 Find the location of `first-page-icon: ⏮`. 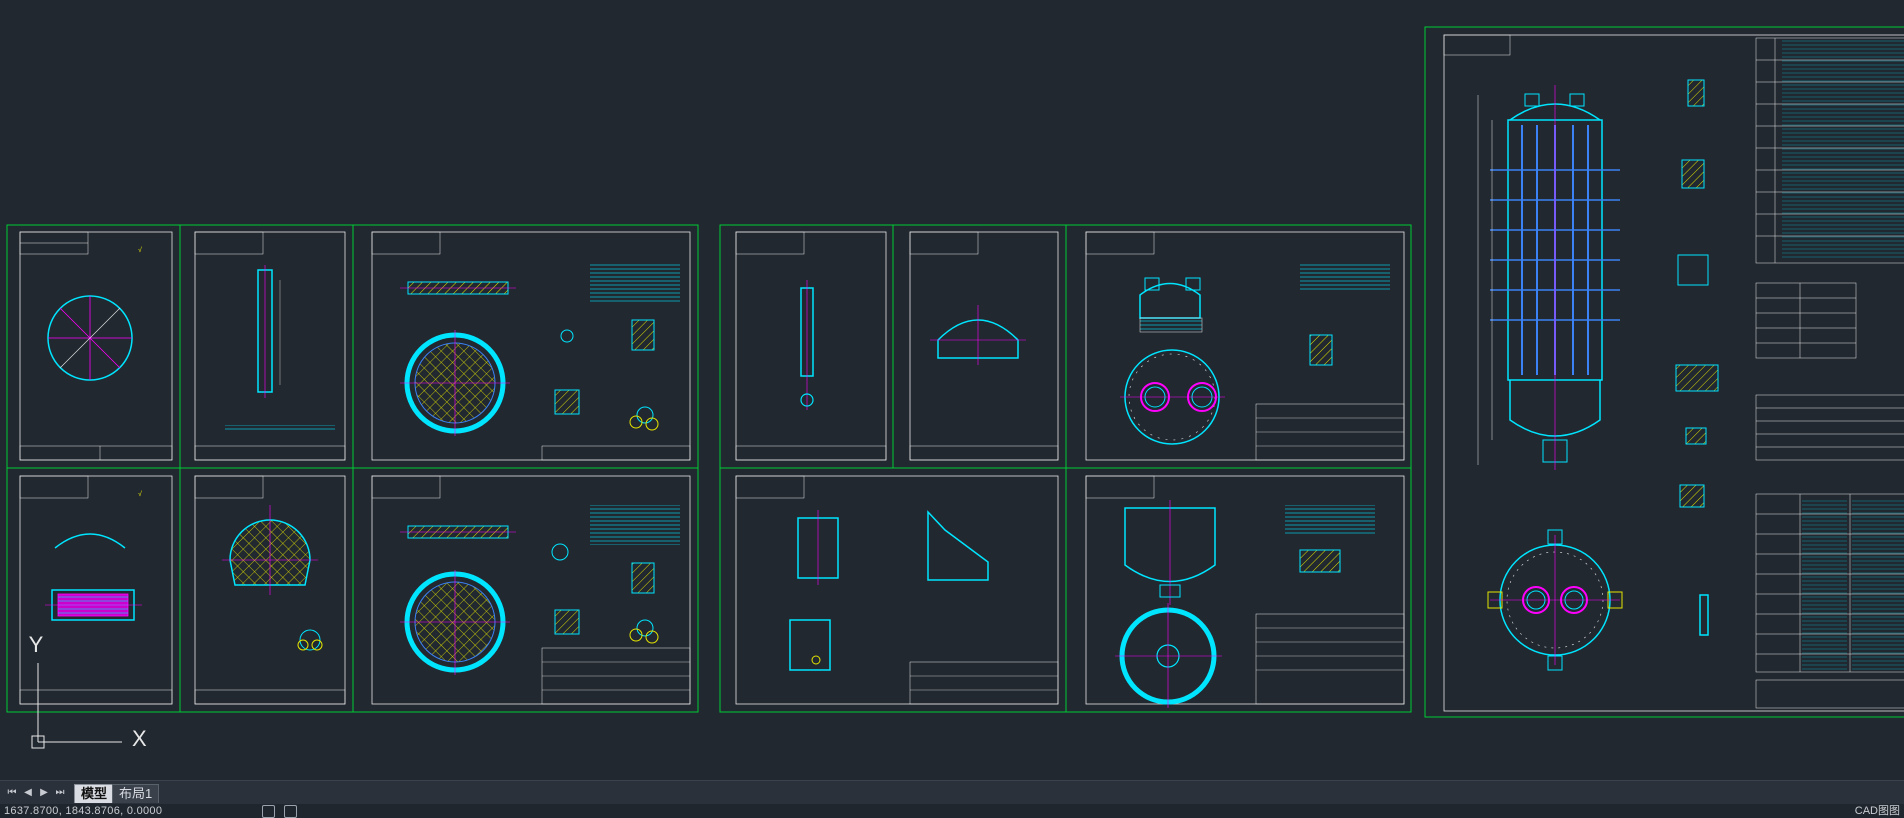

first-page-icon: ⏮ is located at coordinates (12, 793).